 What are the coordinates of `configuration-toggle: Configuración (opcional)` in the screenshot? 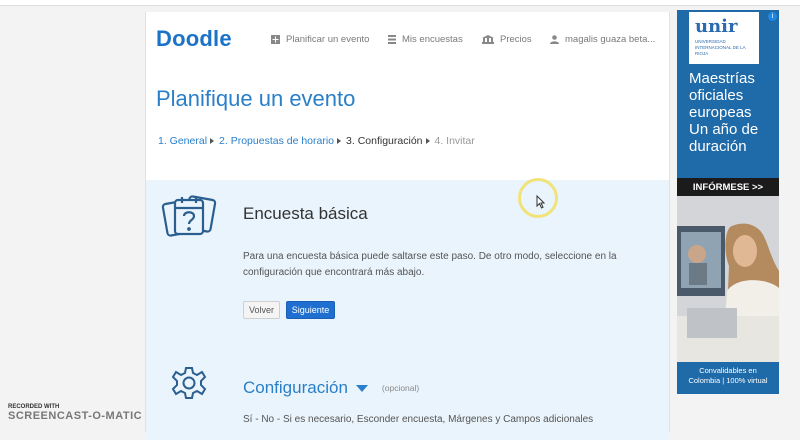 It's located at (331, 388).